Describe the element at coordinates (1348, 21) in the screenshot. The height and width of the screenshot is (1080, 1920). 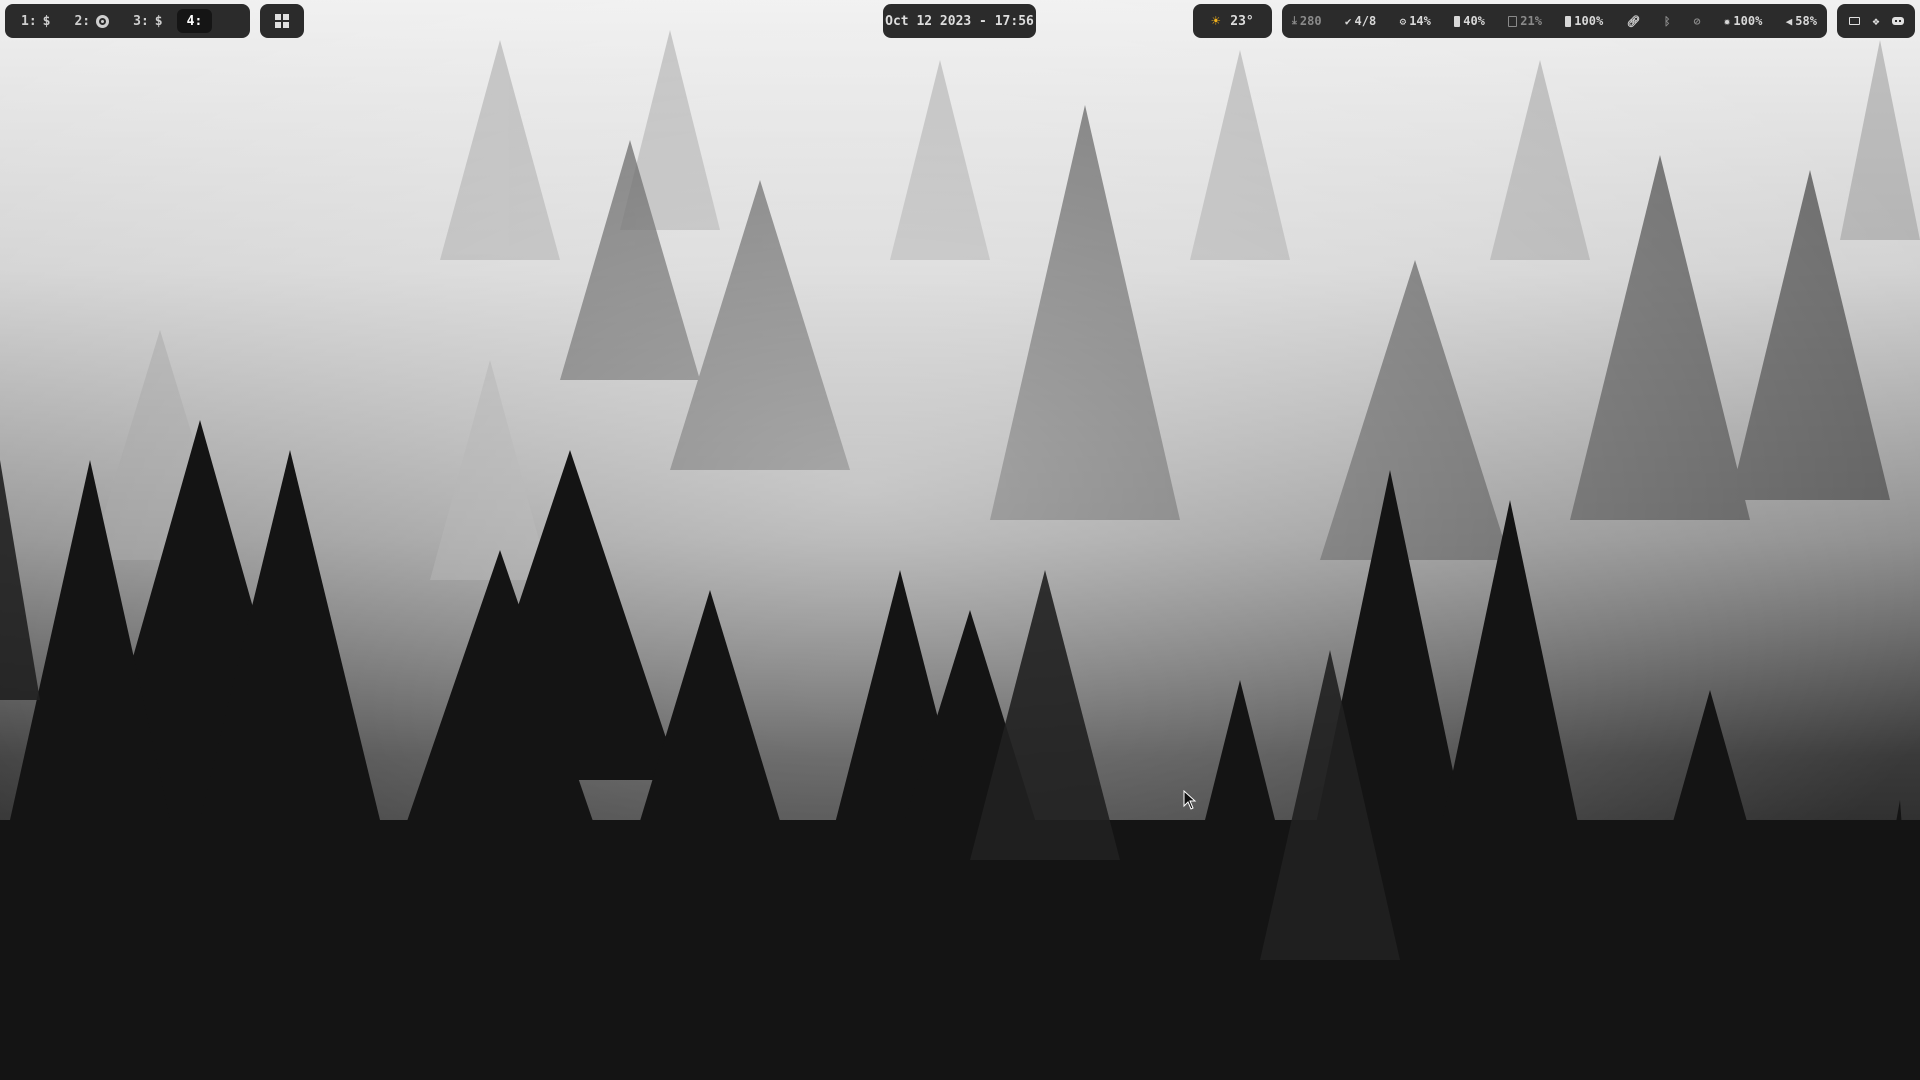
I see `check-icon: ✔` at that location.